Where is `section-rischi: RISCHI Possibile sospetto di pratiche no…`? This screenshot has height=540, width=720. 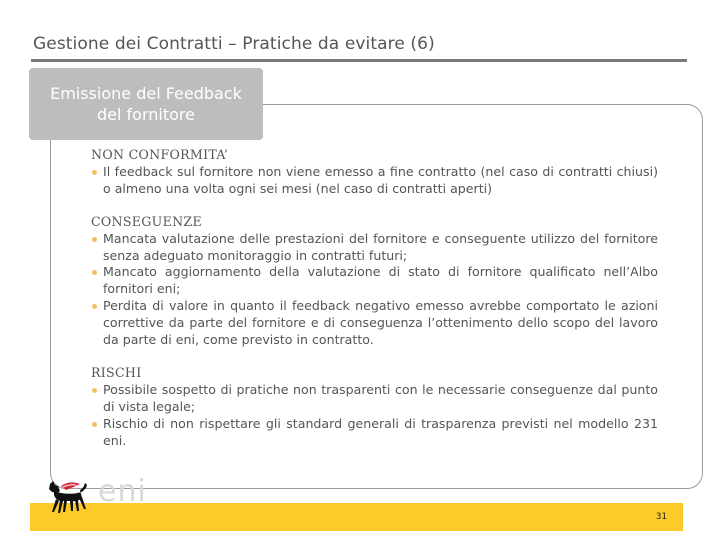 section-rischi: RISCHI Possibile sospetto di pratiche no… is located at coordinates (374, 407).